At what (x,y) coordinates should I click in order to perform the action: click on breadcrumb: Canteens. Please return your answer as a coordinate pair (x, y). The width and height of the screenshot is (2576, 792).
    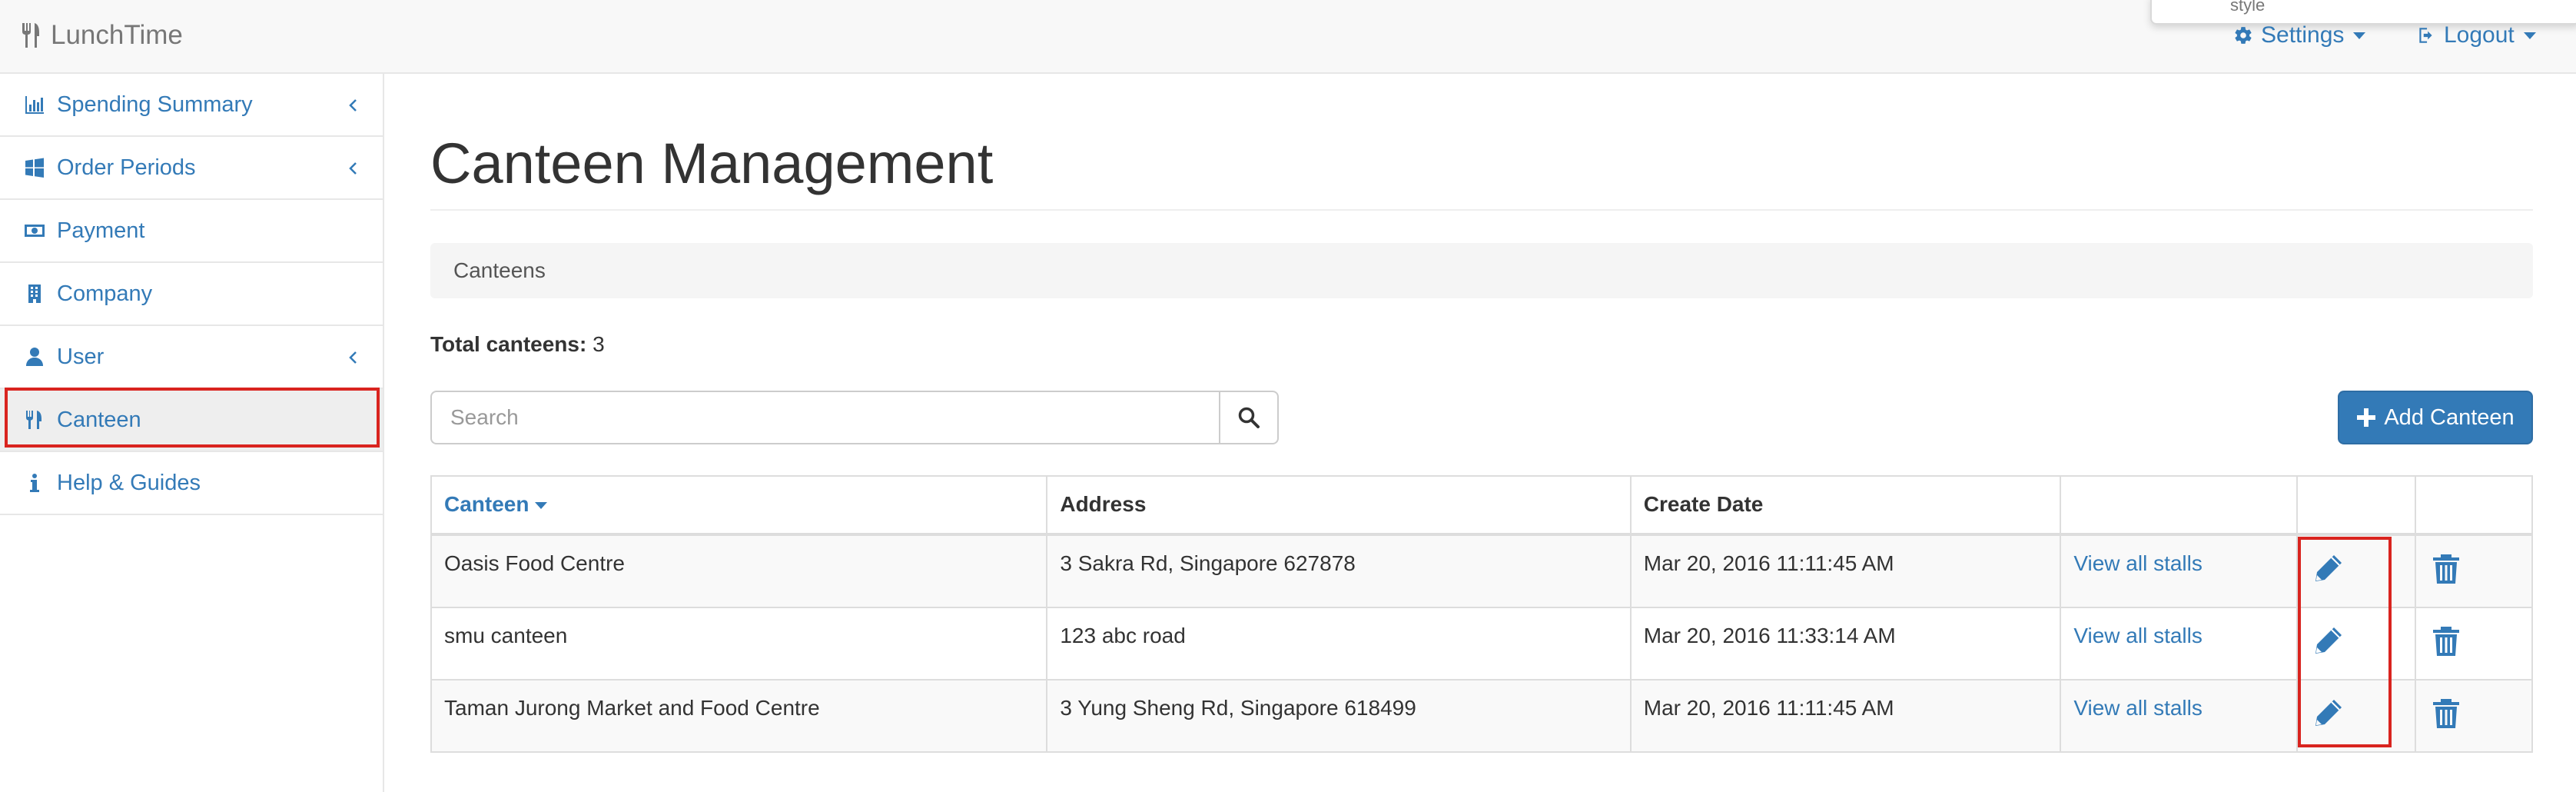
    Looking at the image, I should click on (1481, 270).